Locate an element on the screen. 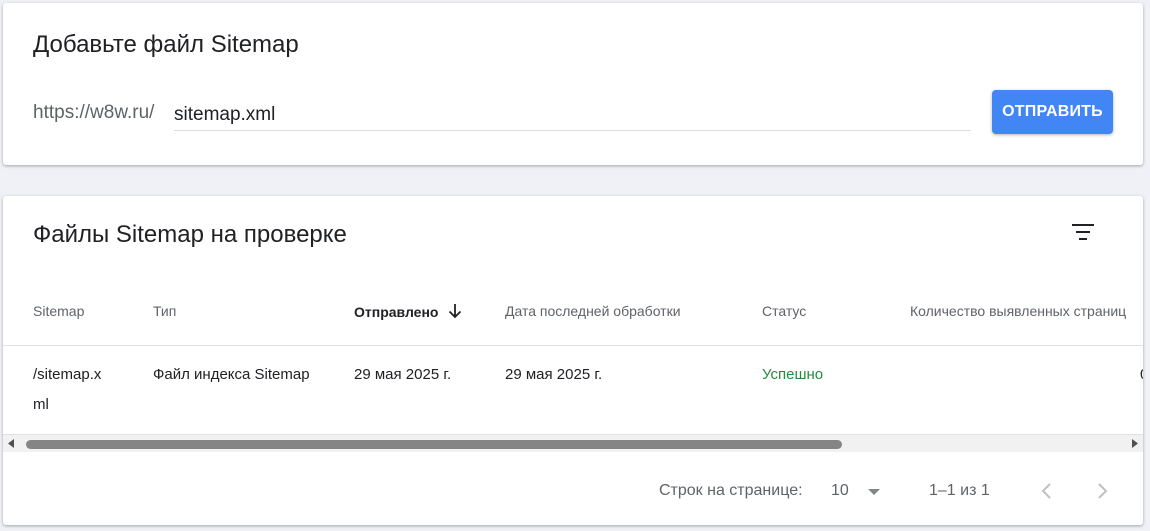 The width and height of the screenshot is (1150, 531). chevron-left-icon is located at coordinates (1046, 491).